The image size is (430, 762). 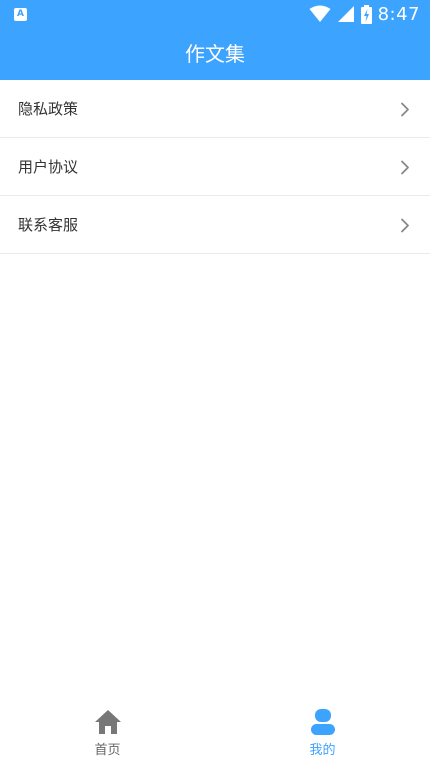 I want to click on user-icon, so click(x=322, y=722).